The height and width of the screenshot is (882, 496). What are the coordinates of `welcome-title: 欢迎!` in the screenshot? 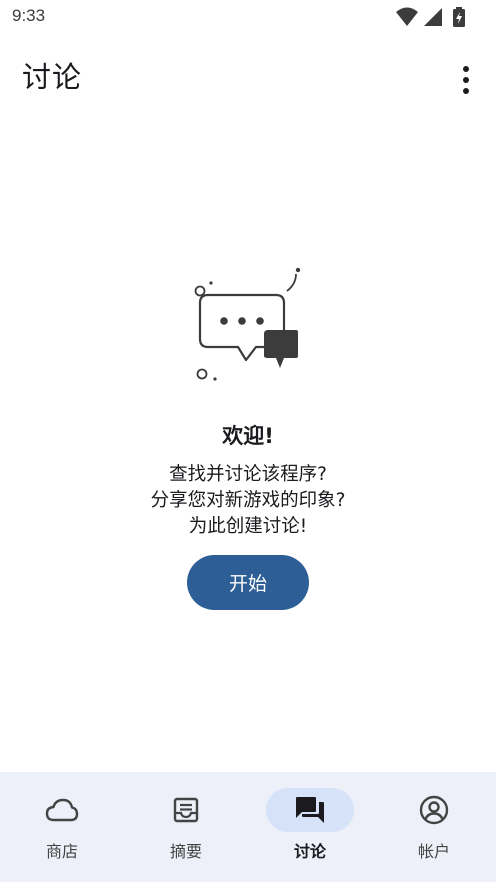 It's located at (248, 436).